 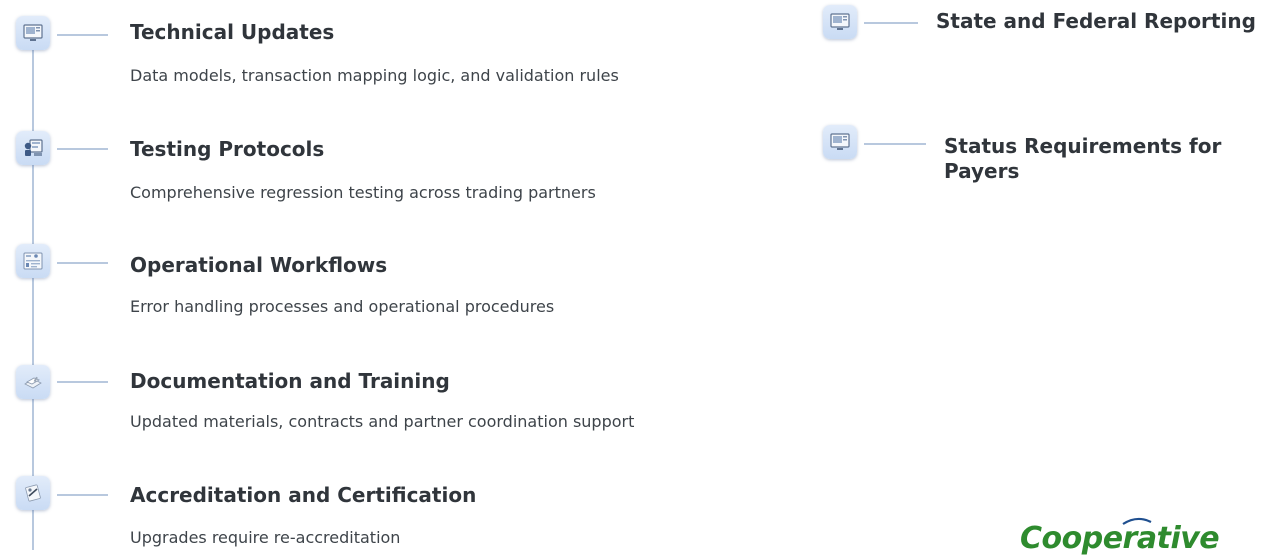 I want to click on item-title-documentation-and-training: Documentation and Training, so click(x=290, y=381).